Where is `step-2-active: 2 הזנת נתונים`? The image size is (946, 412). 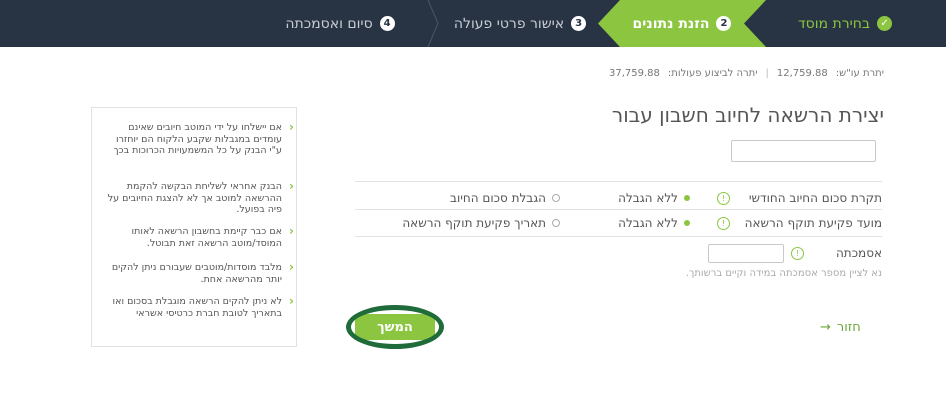 step-2-active: 2 הזנת נתונים is located at coordinates (682, 23).